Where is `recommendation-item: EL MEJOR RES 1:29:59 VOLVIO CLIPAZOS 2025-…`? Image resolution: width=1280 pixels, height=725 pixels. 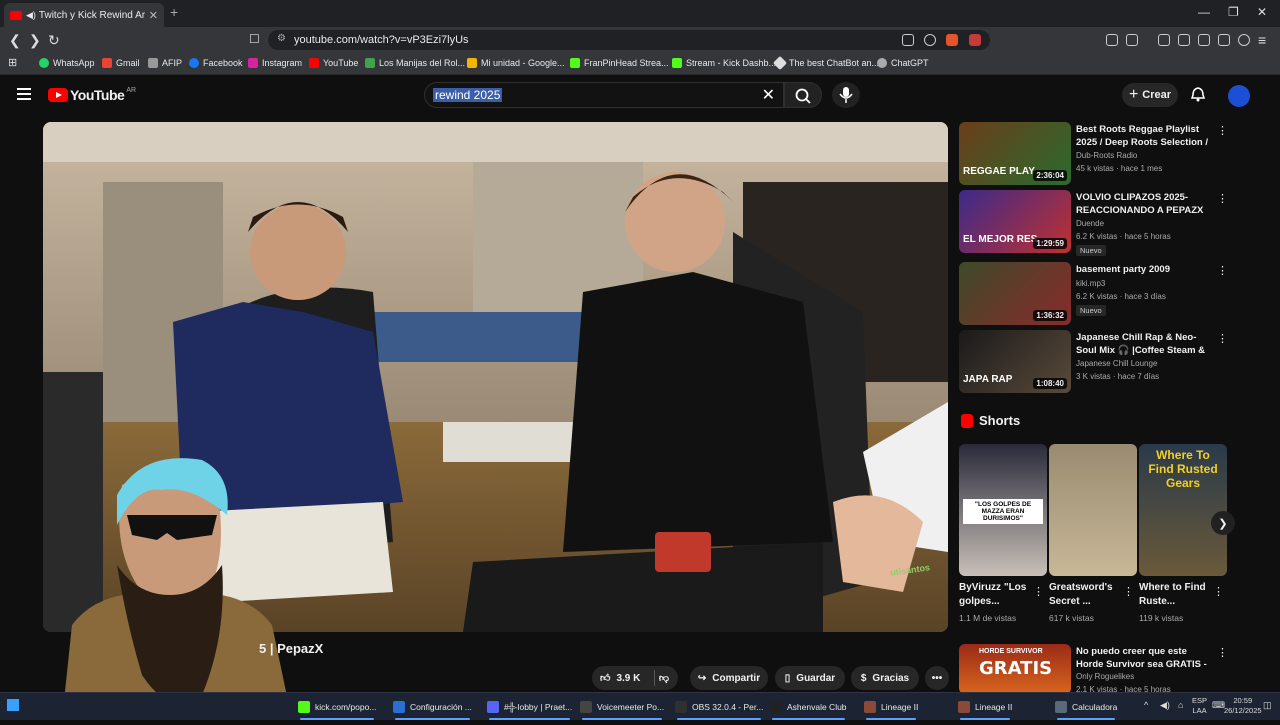 recommendation-item: EL MEJOR RES 1:29:59 VOLVIO CLIPAZOS 2025-… is located at coordinates (1093, 223).